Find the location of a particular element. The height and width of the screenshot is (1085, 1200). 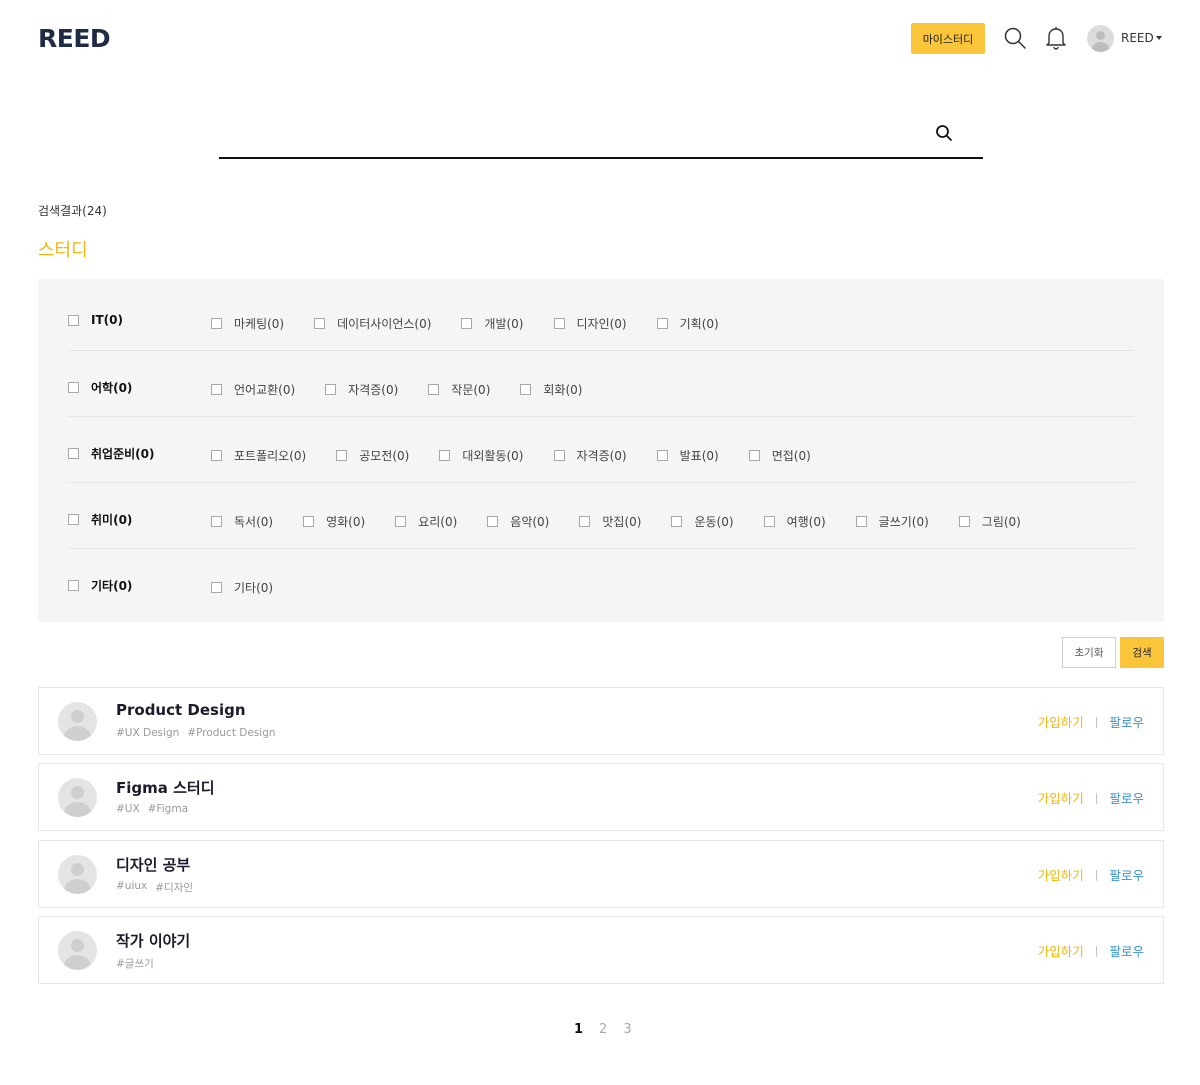

bell-icon is located at coordinates (1056, 38).